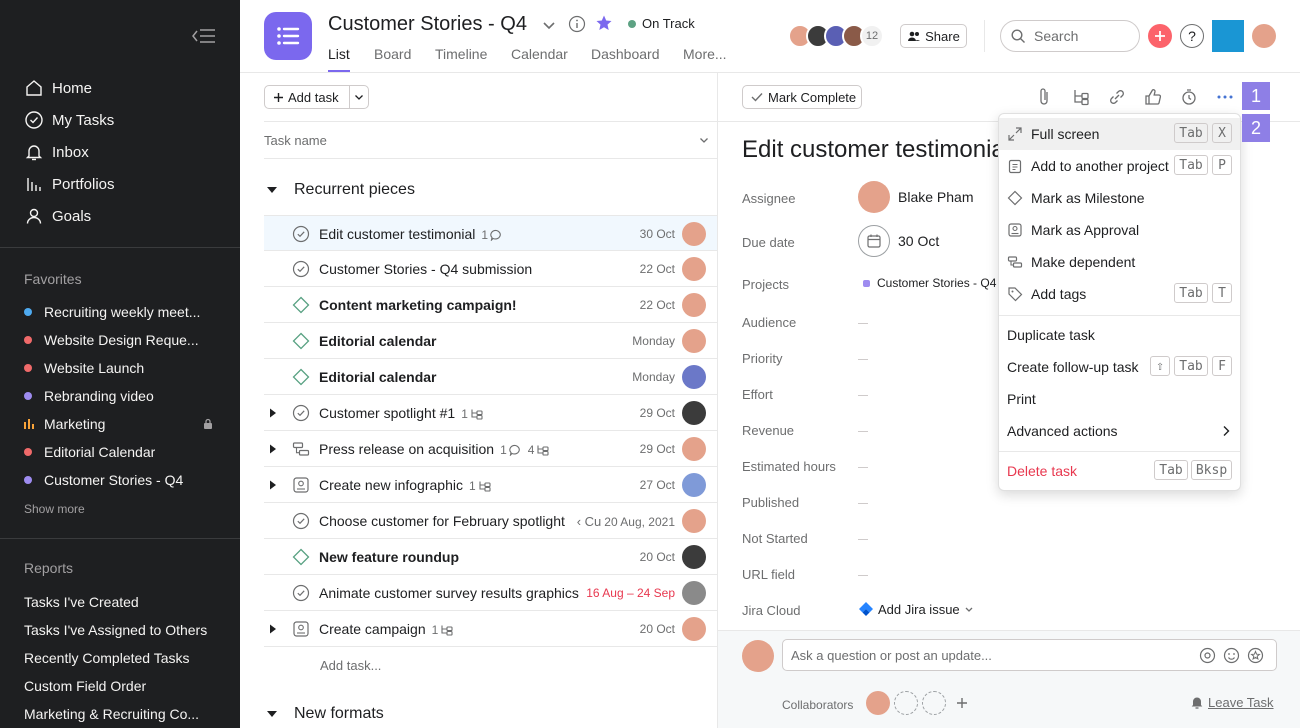  What do you see at coordinates (626, 521) in the screenshot?
I see `task-due-date: ‹ Cu 20 Aug, 2021` at bounding box center [626, 521].